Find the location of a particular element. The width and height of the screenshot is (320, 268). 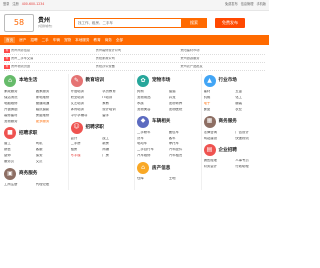

nav-car: 车辆 is located at coordinates (56, 40).